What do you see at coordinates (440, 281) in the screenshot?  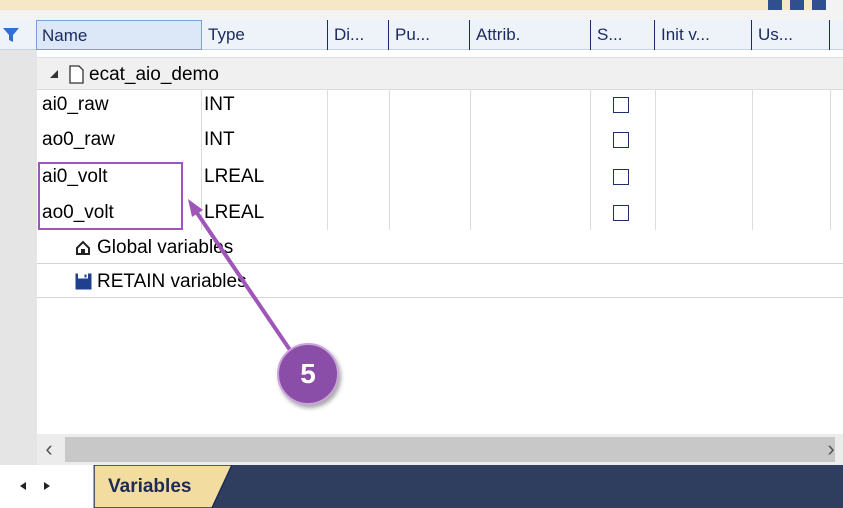 I see `subfolder-row-retain: RETAIN variables` at bounding box center [440, 281].